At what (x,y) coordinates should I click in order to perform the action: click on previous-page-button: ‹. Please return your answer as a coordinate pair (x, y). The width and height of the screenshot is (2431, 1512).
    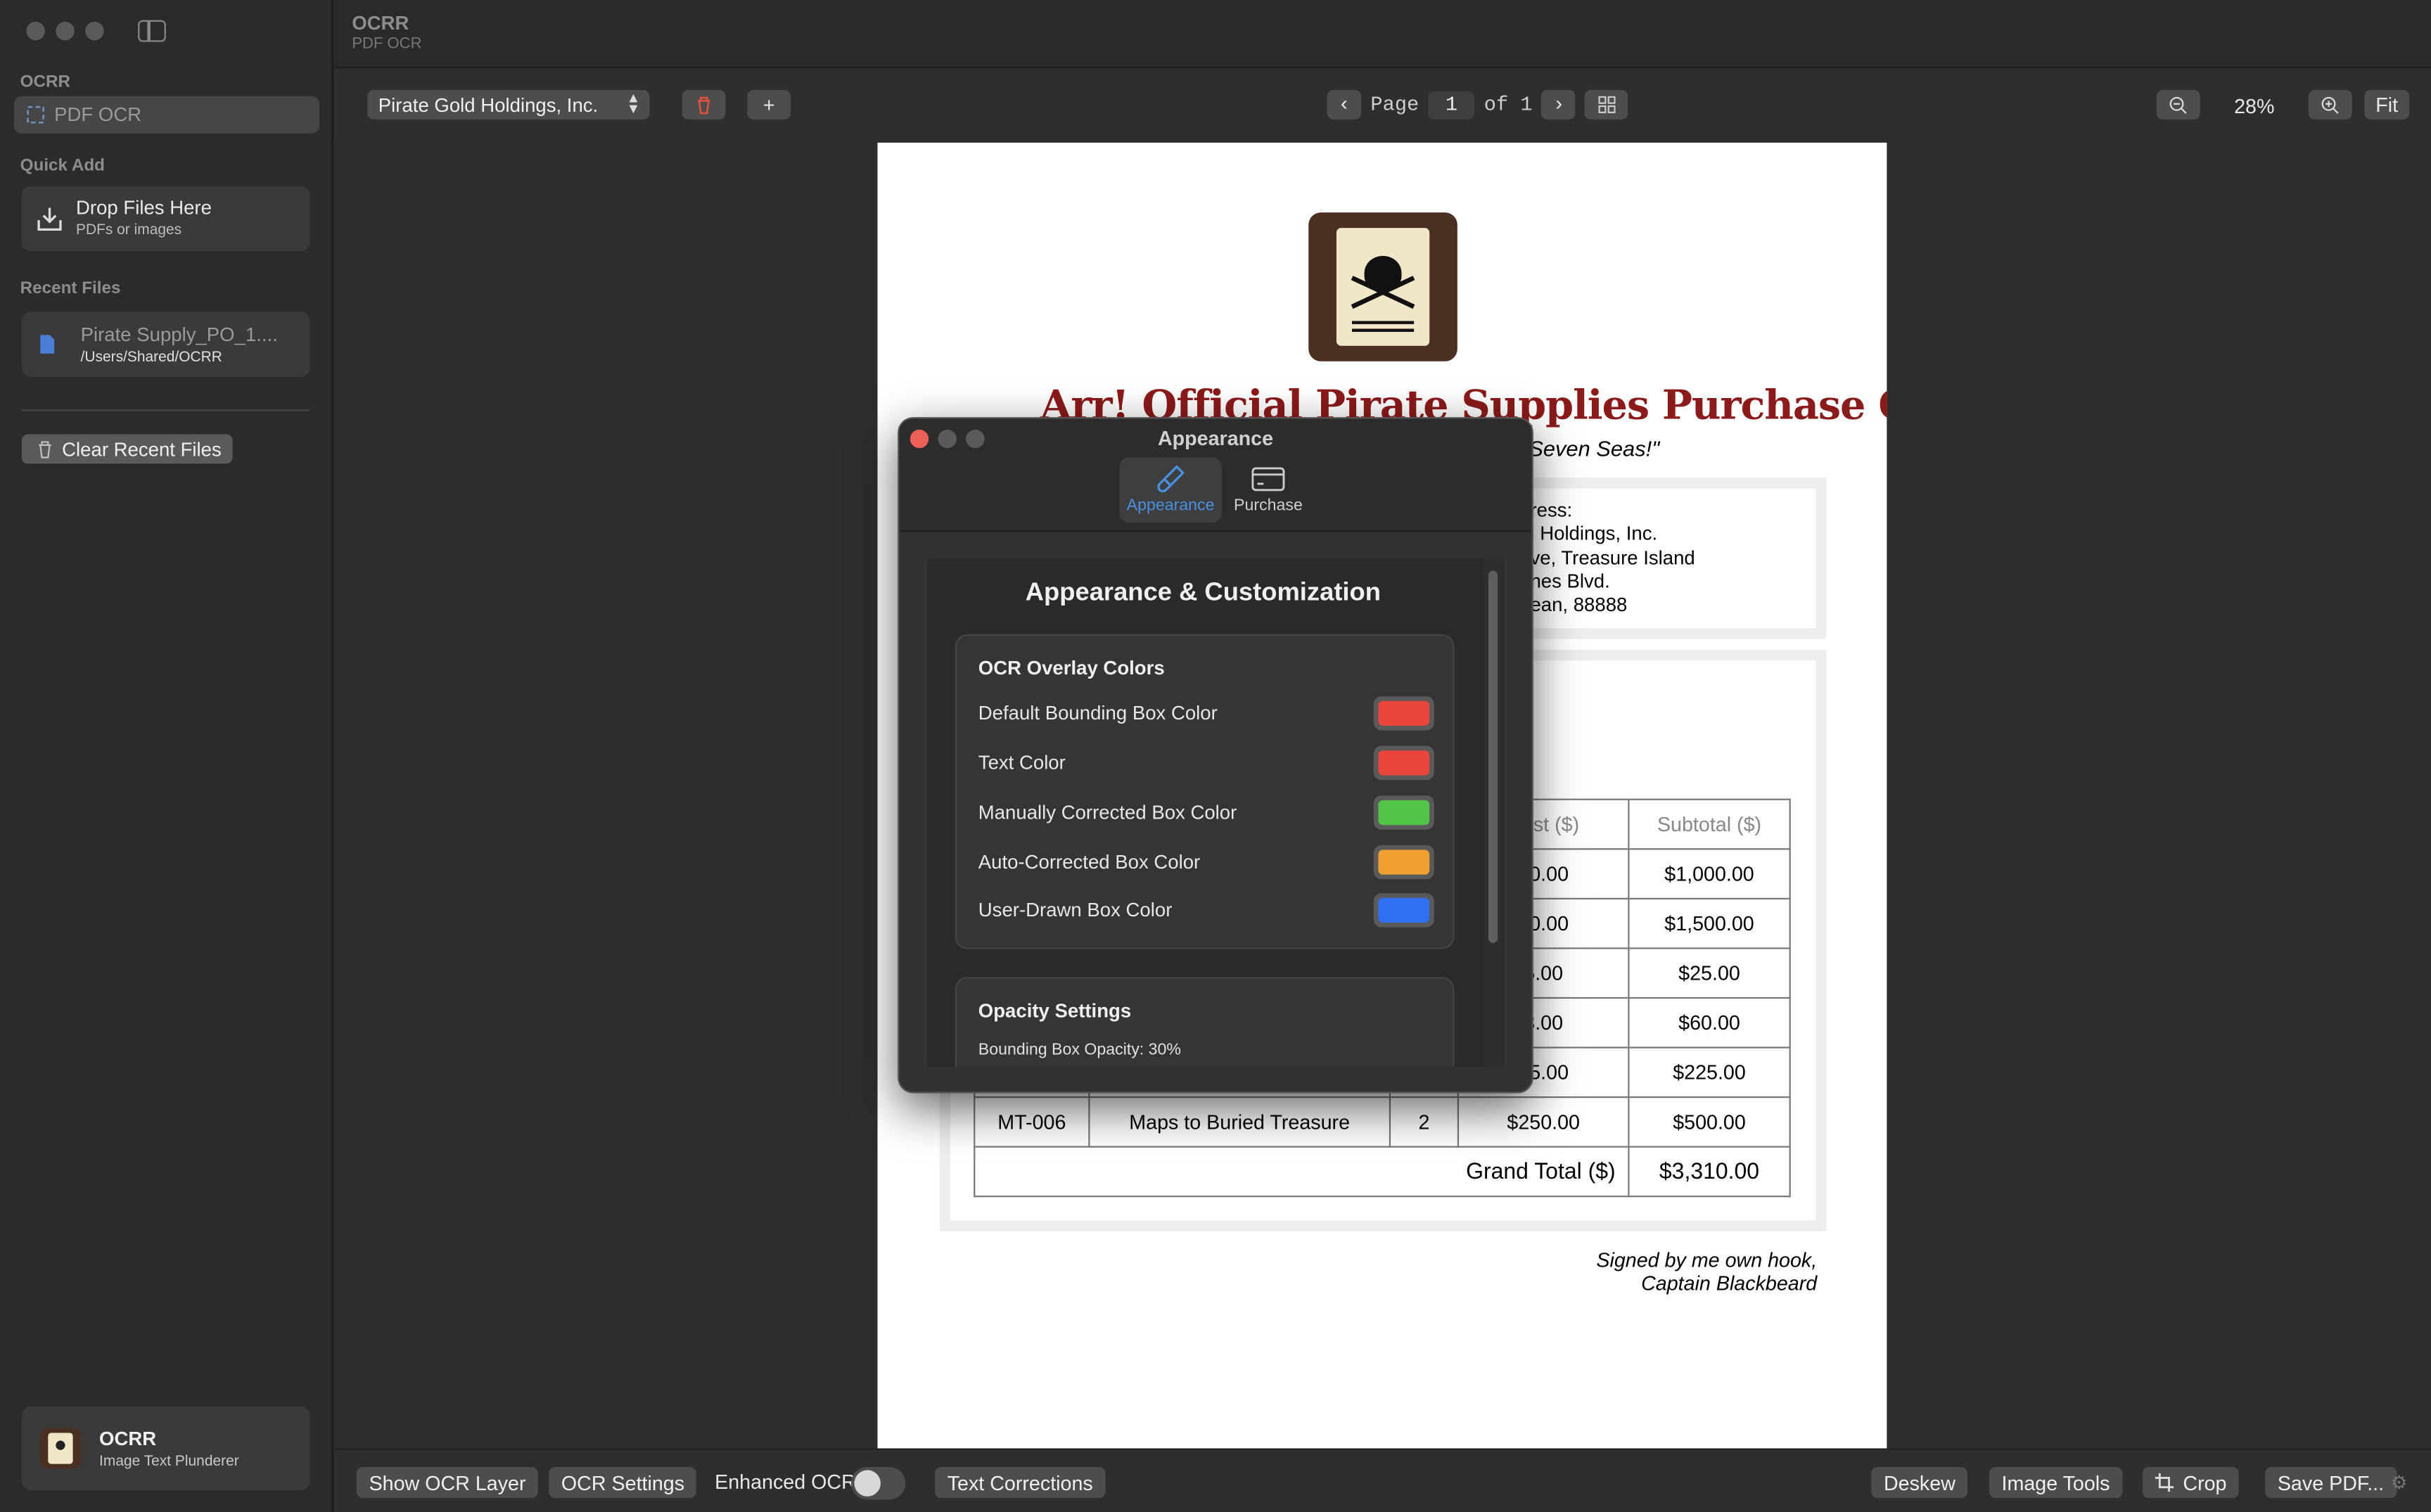
    Looking at the image, I should click on (1344, 104).